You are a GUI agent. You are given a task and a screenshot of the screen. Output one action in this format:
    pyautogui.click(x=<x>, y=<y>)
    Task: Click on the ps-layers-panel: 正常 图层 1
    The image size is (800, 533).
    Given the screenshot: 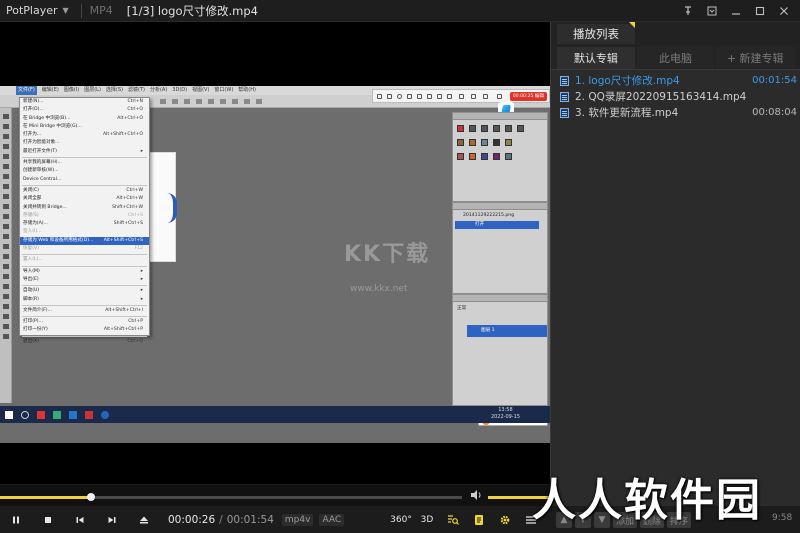 What is the action you would take?
    pyautogui.click(x=500, y=350)
    